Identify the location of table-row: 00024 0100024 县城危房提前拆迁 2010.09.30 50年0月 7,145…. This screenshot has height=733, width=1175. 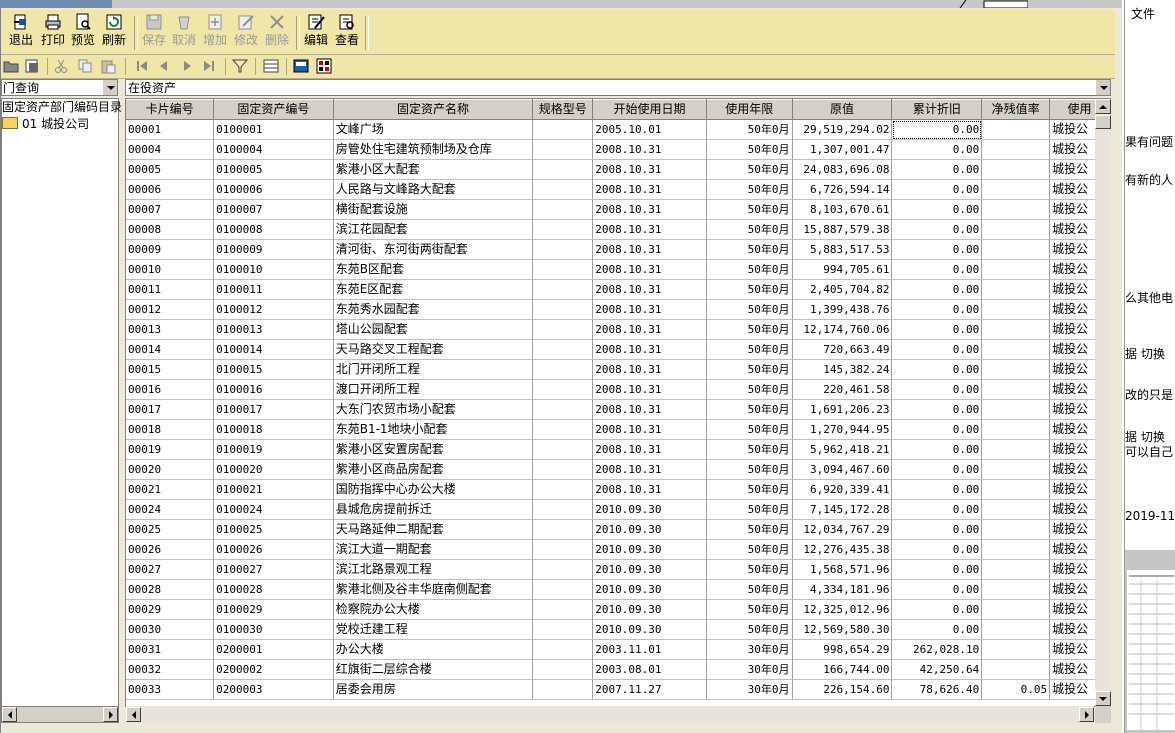
(618, 509).